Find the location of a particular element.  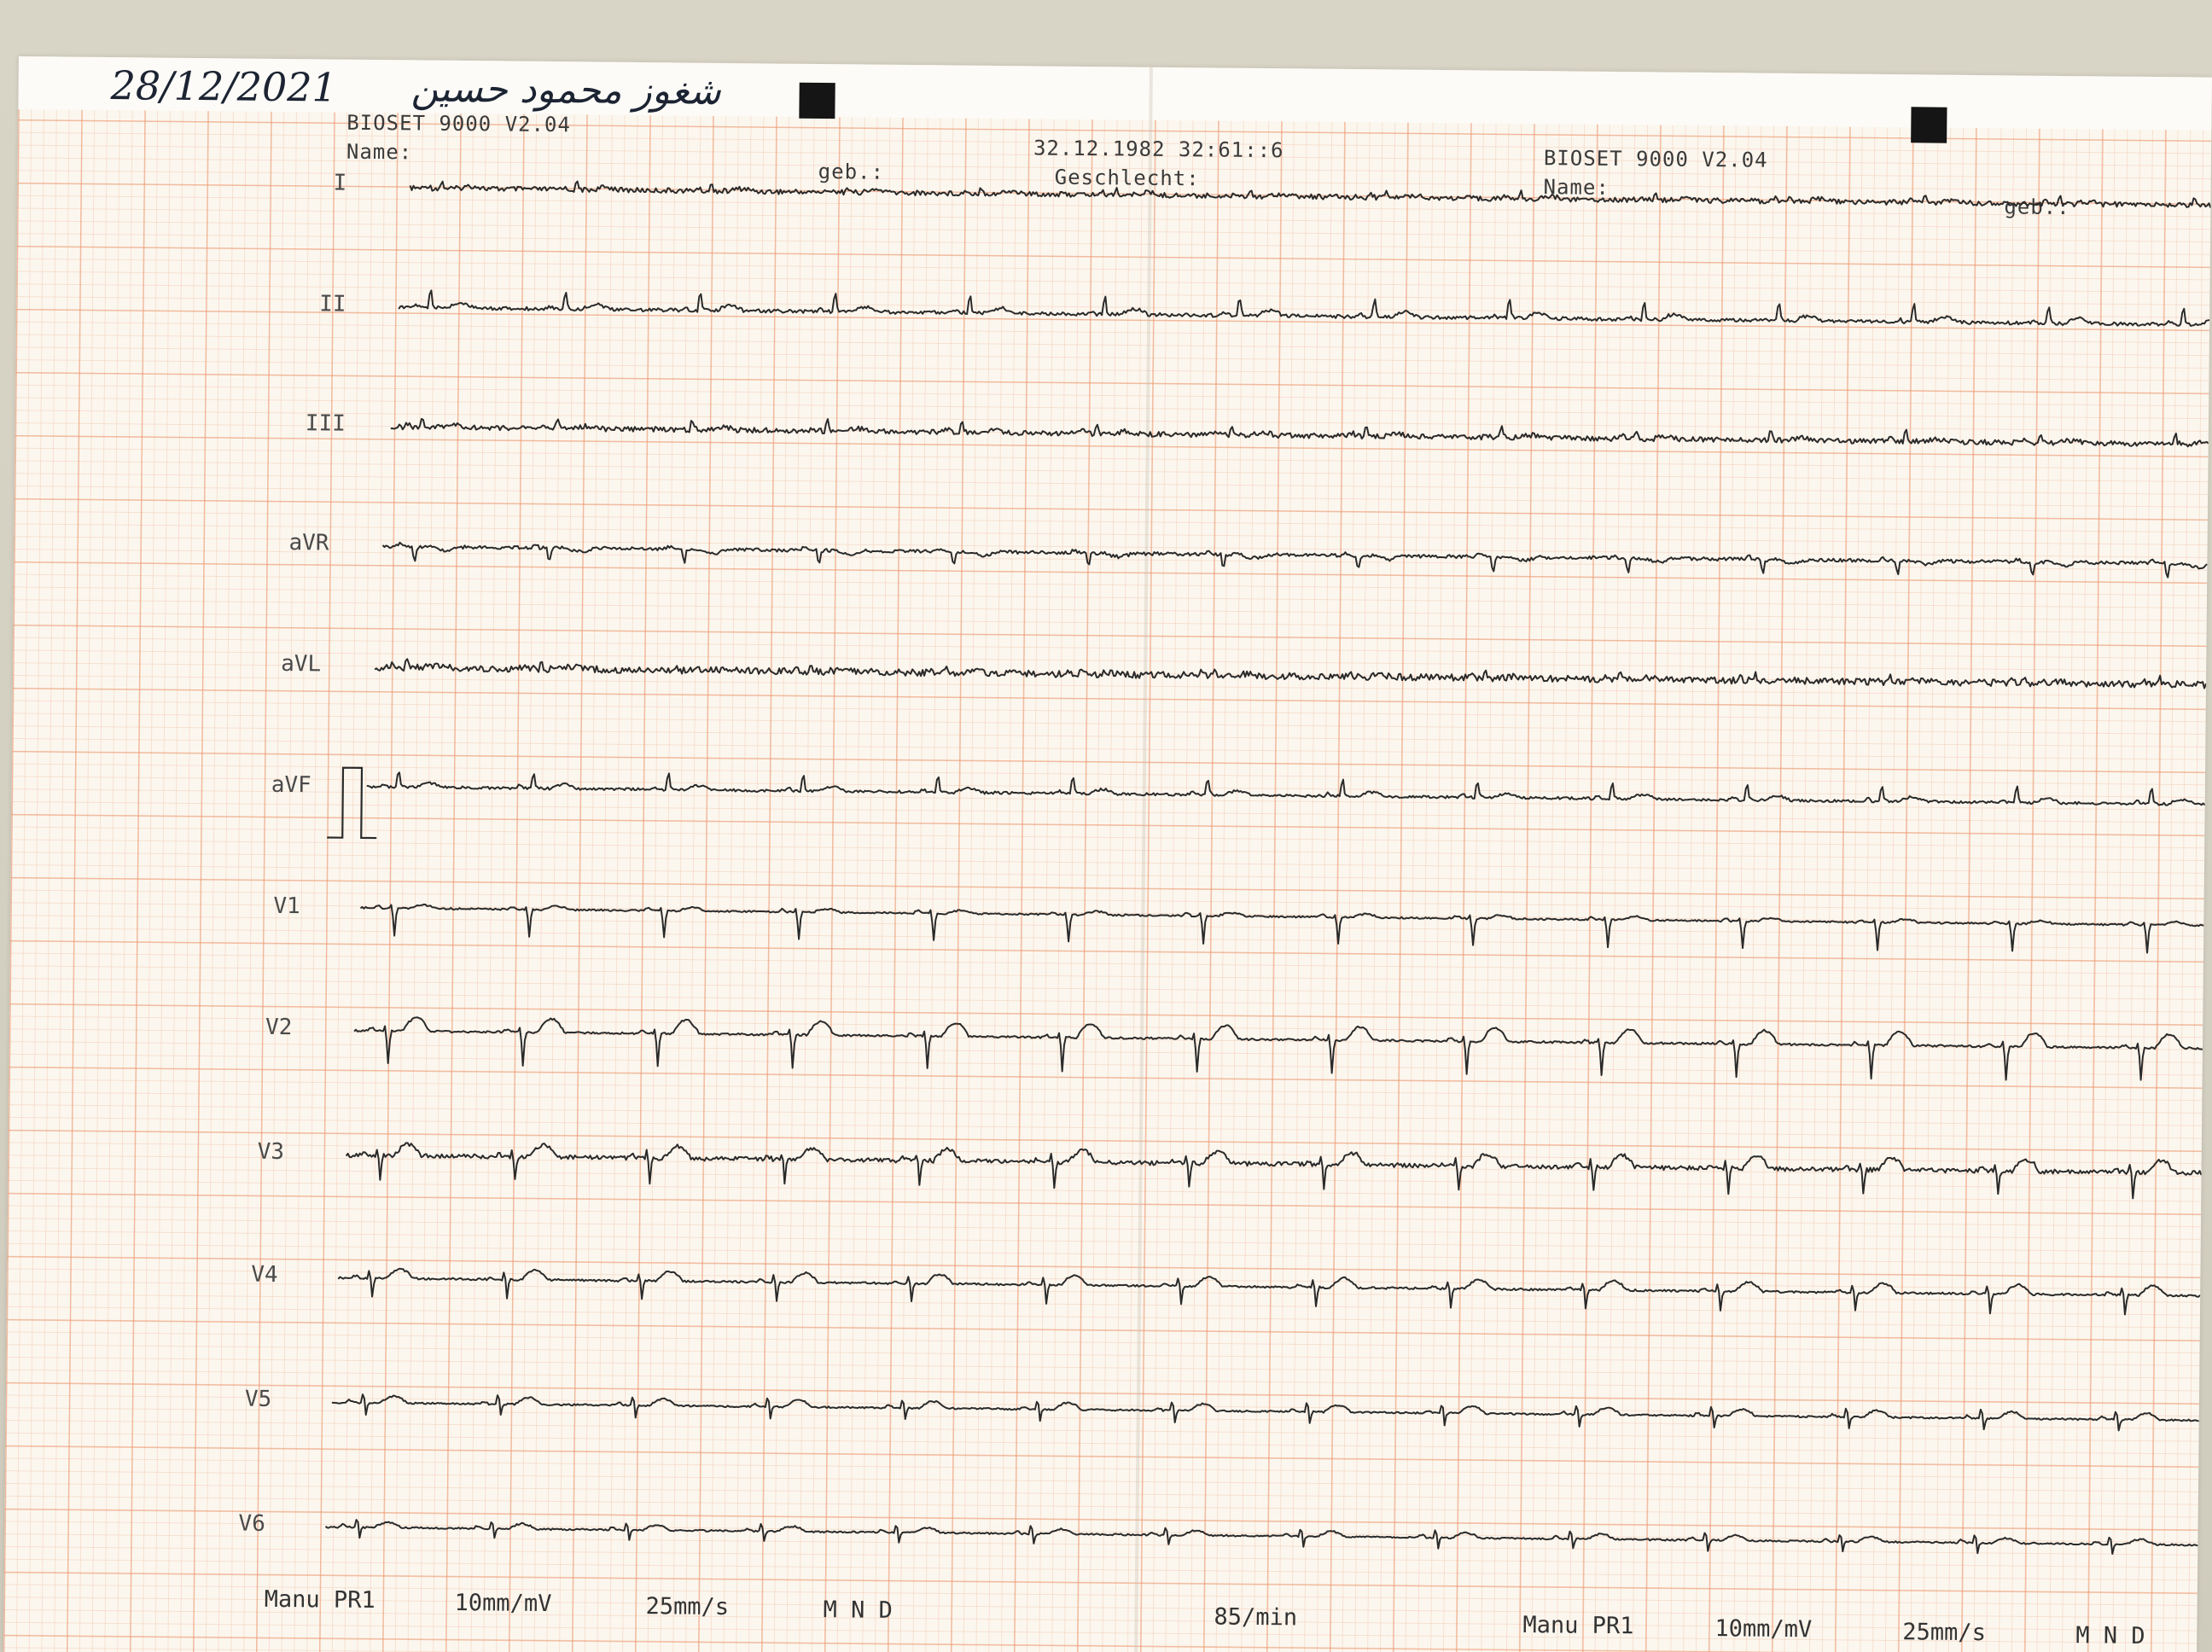

ecg-trace-V5 is located at coordinates (1265, 1412).